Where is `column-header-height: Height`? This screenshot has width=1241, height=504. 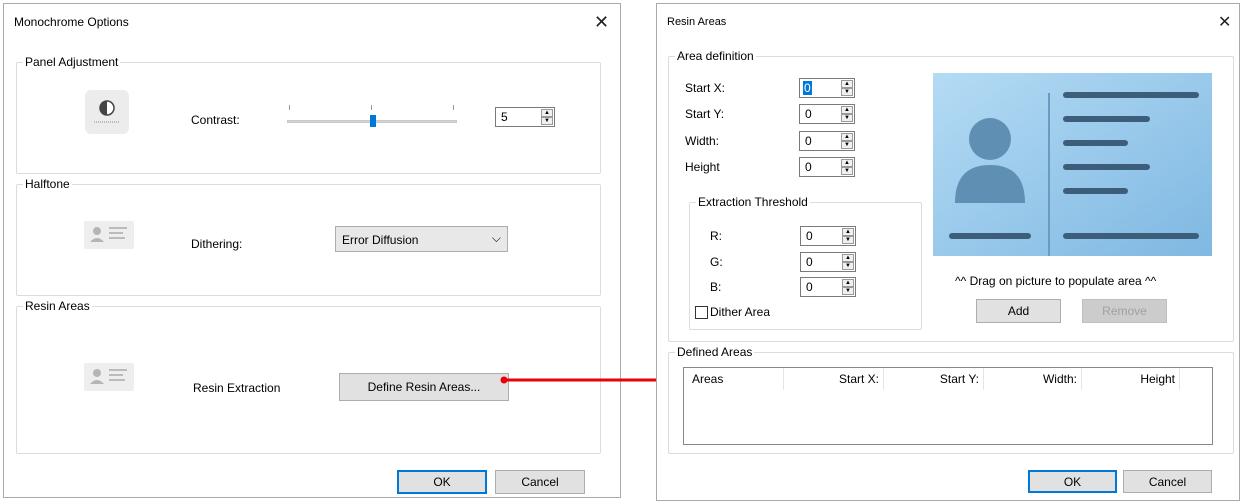 column-header-height: Height is located at coordinates (1131, 379).